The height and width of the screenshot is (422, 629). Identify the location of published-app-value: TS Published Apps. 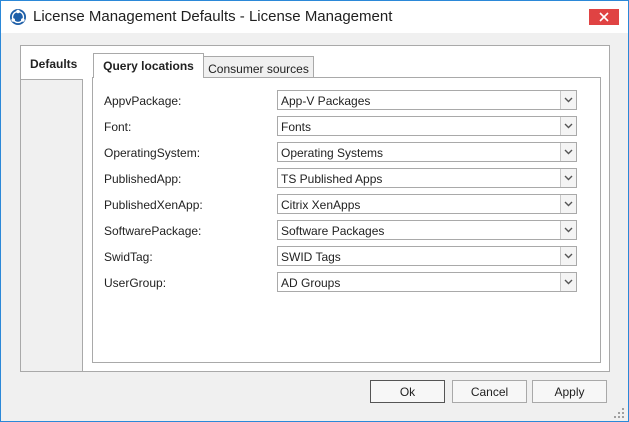
(332, 179).